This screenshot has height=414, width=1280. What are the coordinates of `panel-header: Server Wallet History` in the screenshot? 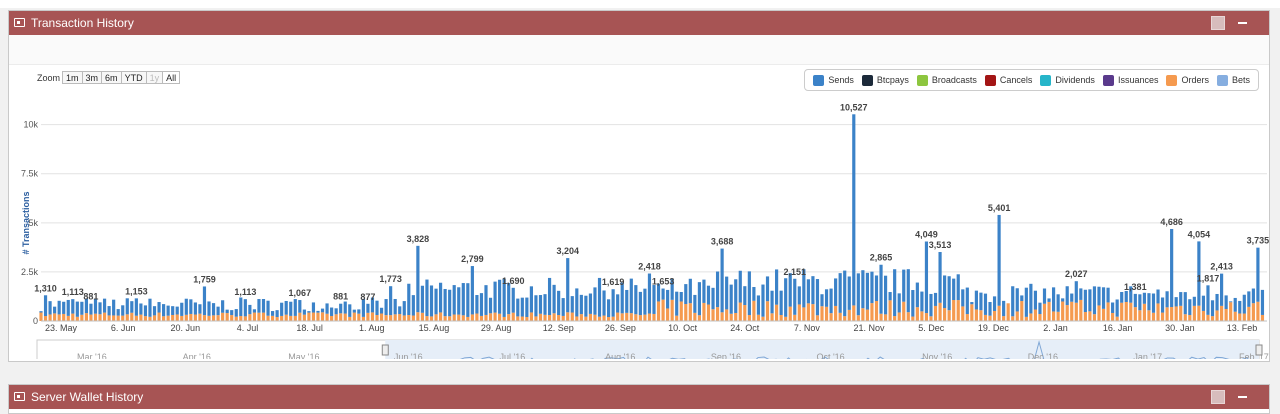 It's located at (639, 397).